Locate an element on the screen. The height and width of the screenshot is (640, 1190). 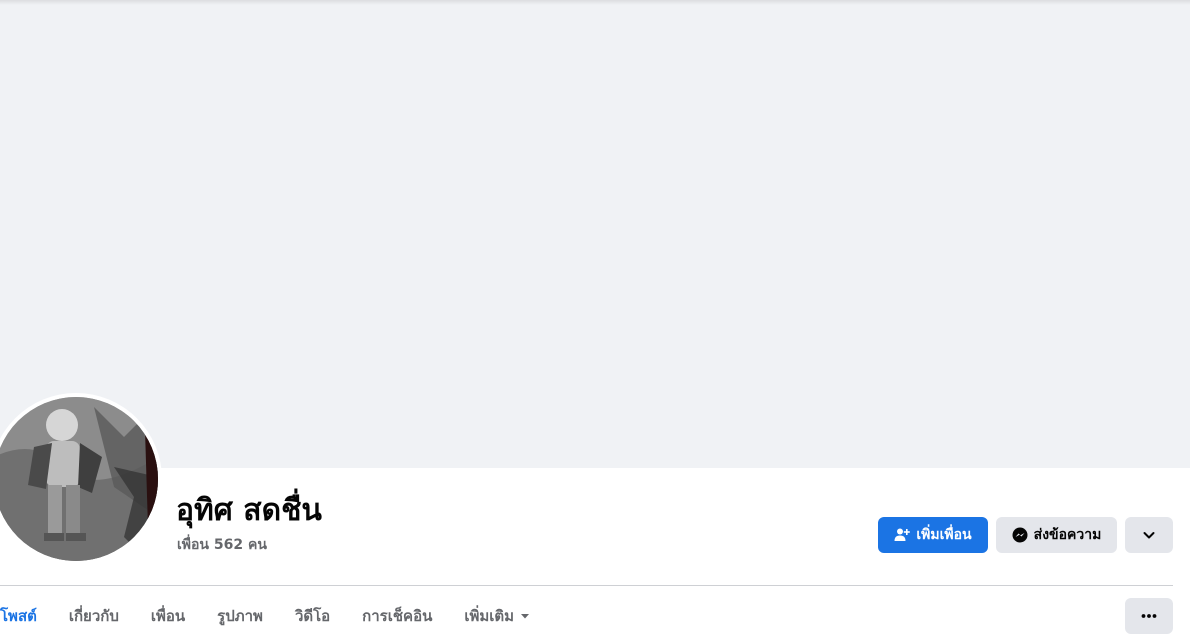
tab-friends: เพื่อน is located at coordinates (168, 616).